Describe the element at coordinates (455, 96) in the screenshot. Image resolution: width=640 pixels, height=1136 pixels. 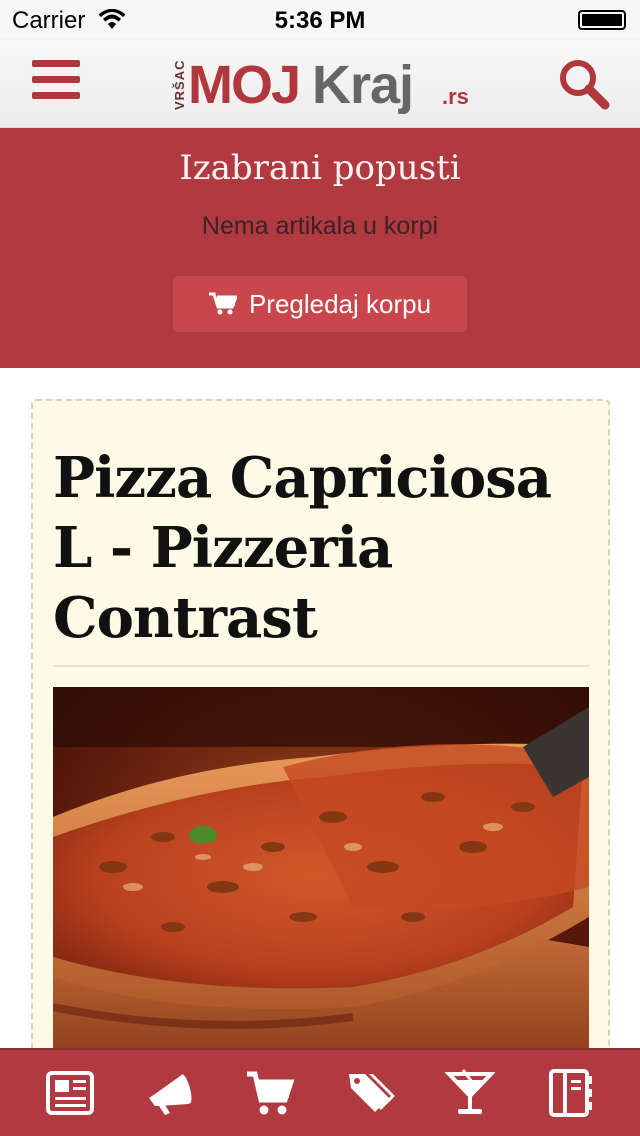
I see `logo-tld: .rs` at that location.